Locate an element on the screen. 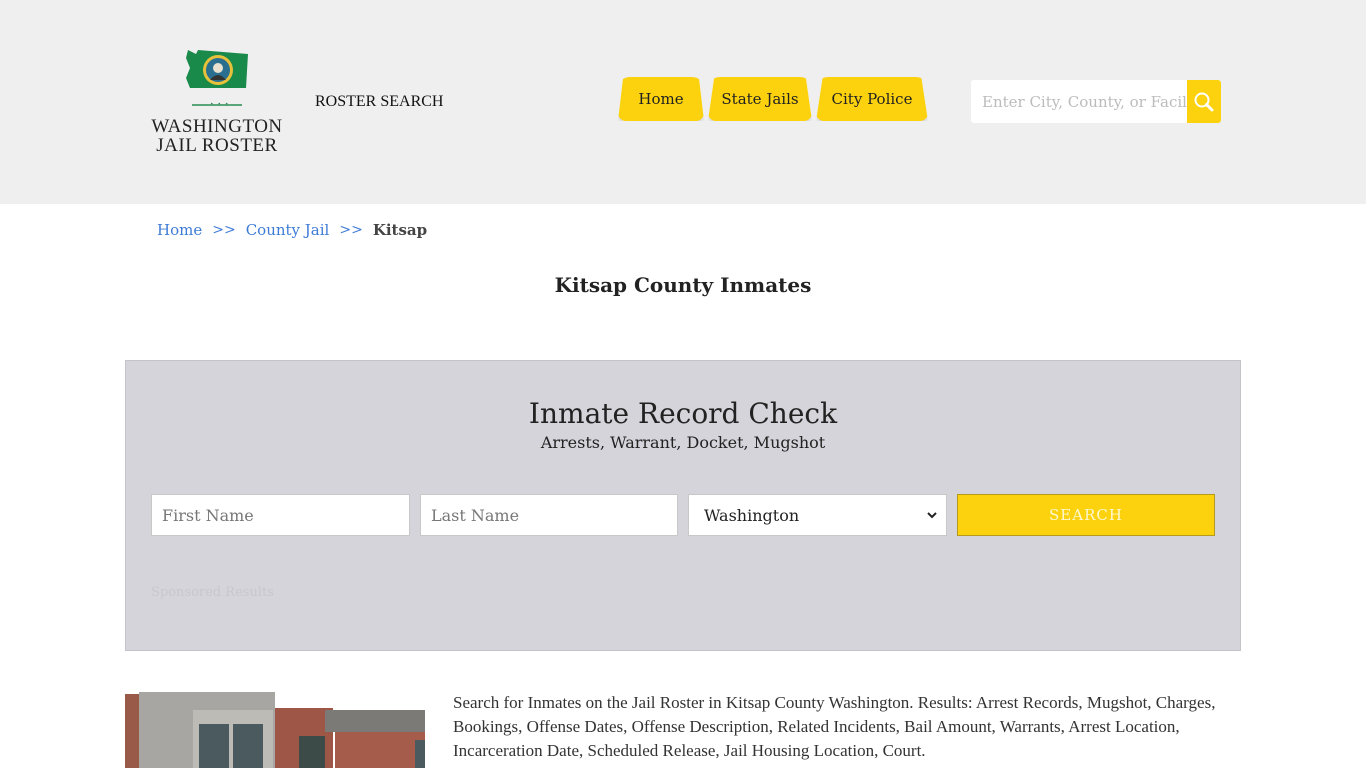 This screenshot has width=1366, height=768. site-logo: • • • WASHINGTON JAIL ROSTER is located at coordinates (217, 102).